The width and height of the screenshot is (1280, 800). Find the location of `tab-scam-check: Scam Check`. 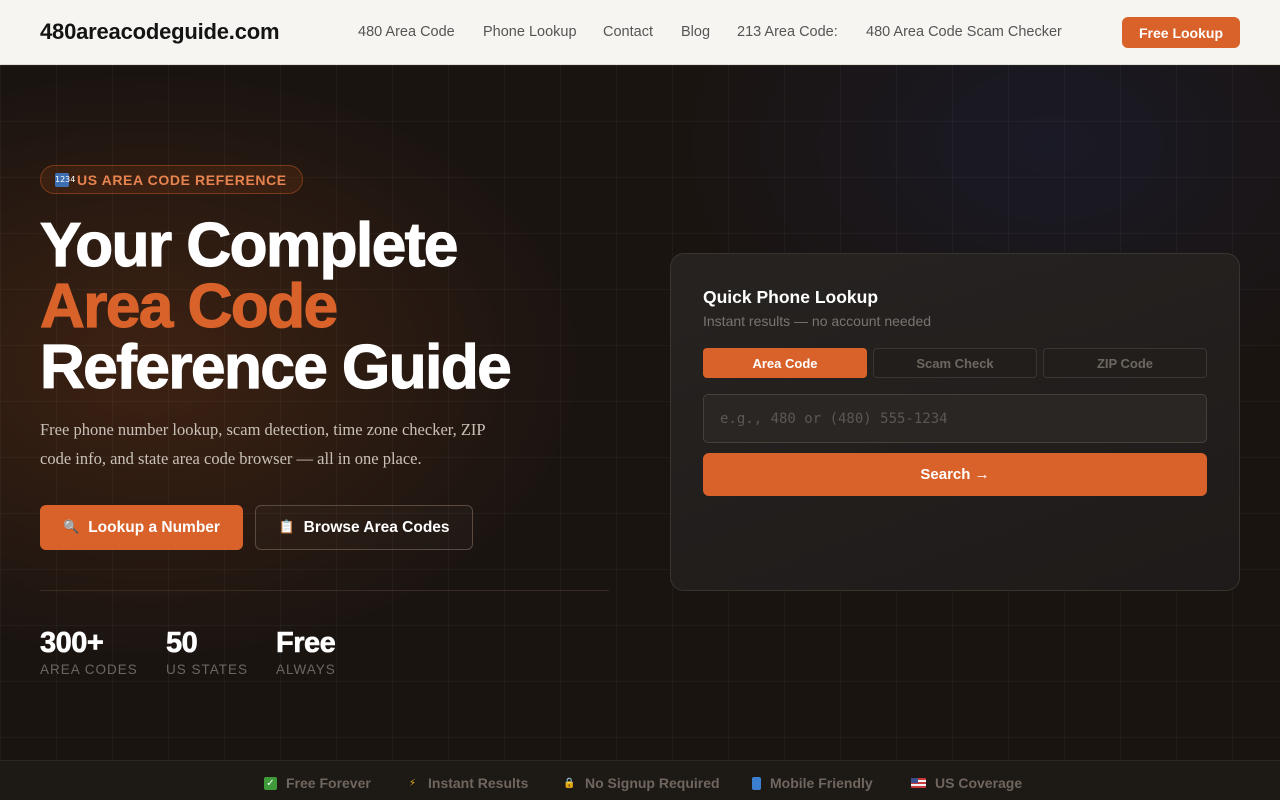

tab-scam-check: Scam Check is located at coordinates (955, 363).